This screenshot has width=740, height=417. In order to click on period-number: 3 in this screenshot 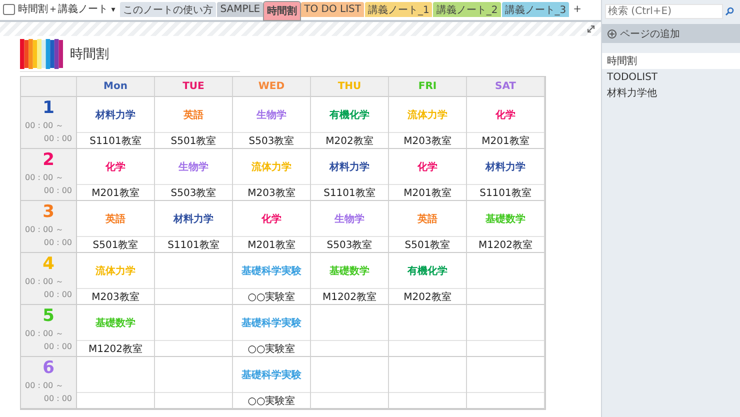, I will do `click(49, 212)`.